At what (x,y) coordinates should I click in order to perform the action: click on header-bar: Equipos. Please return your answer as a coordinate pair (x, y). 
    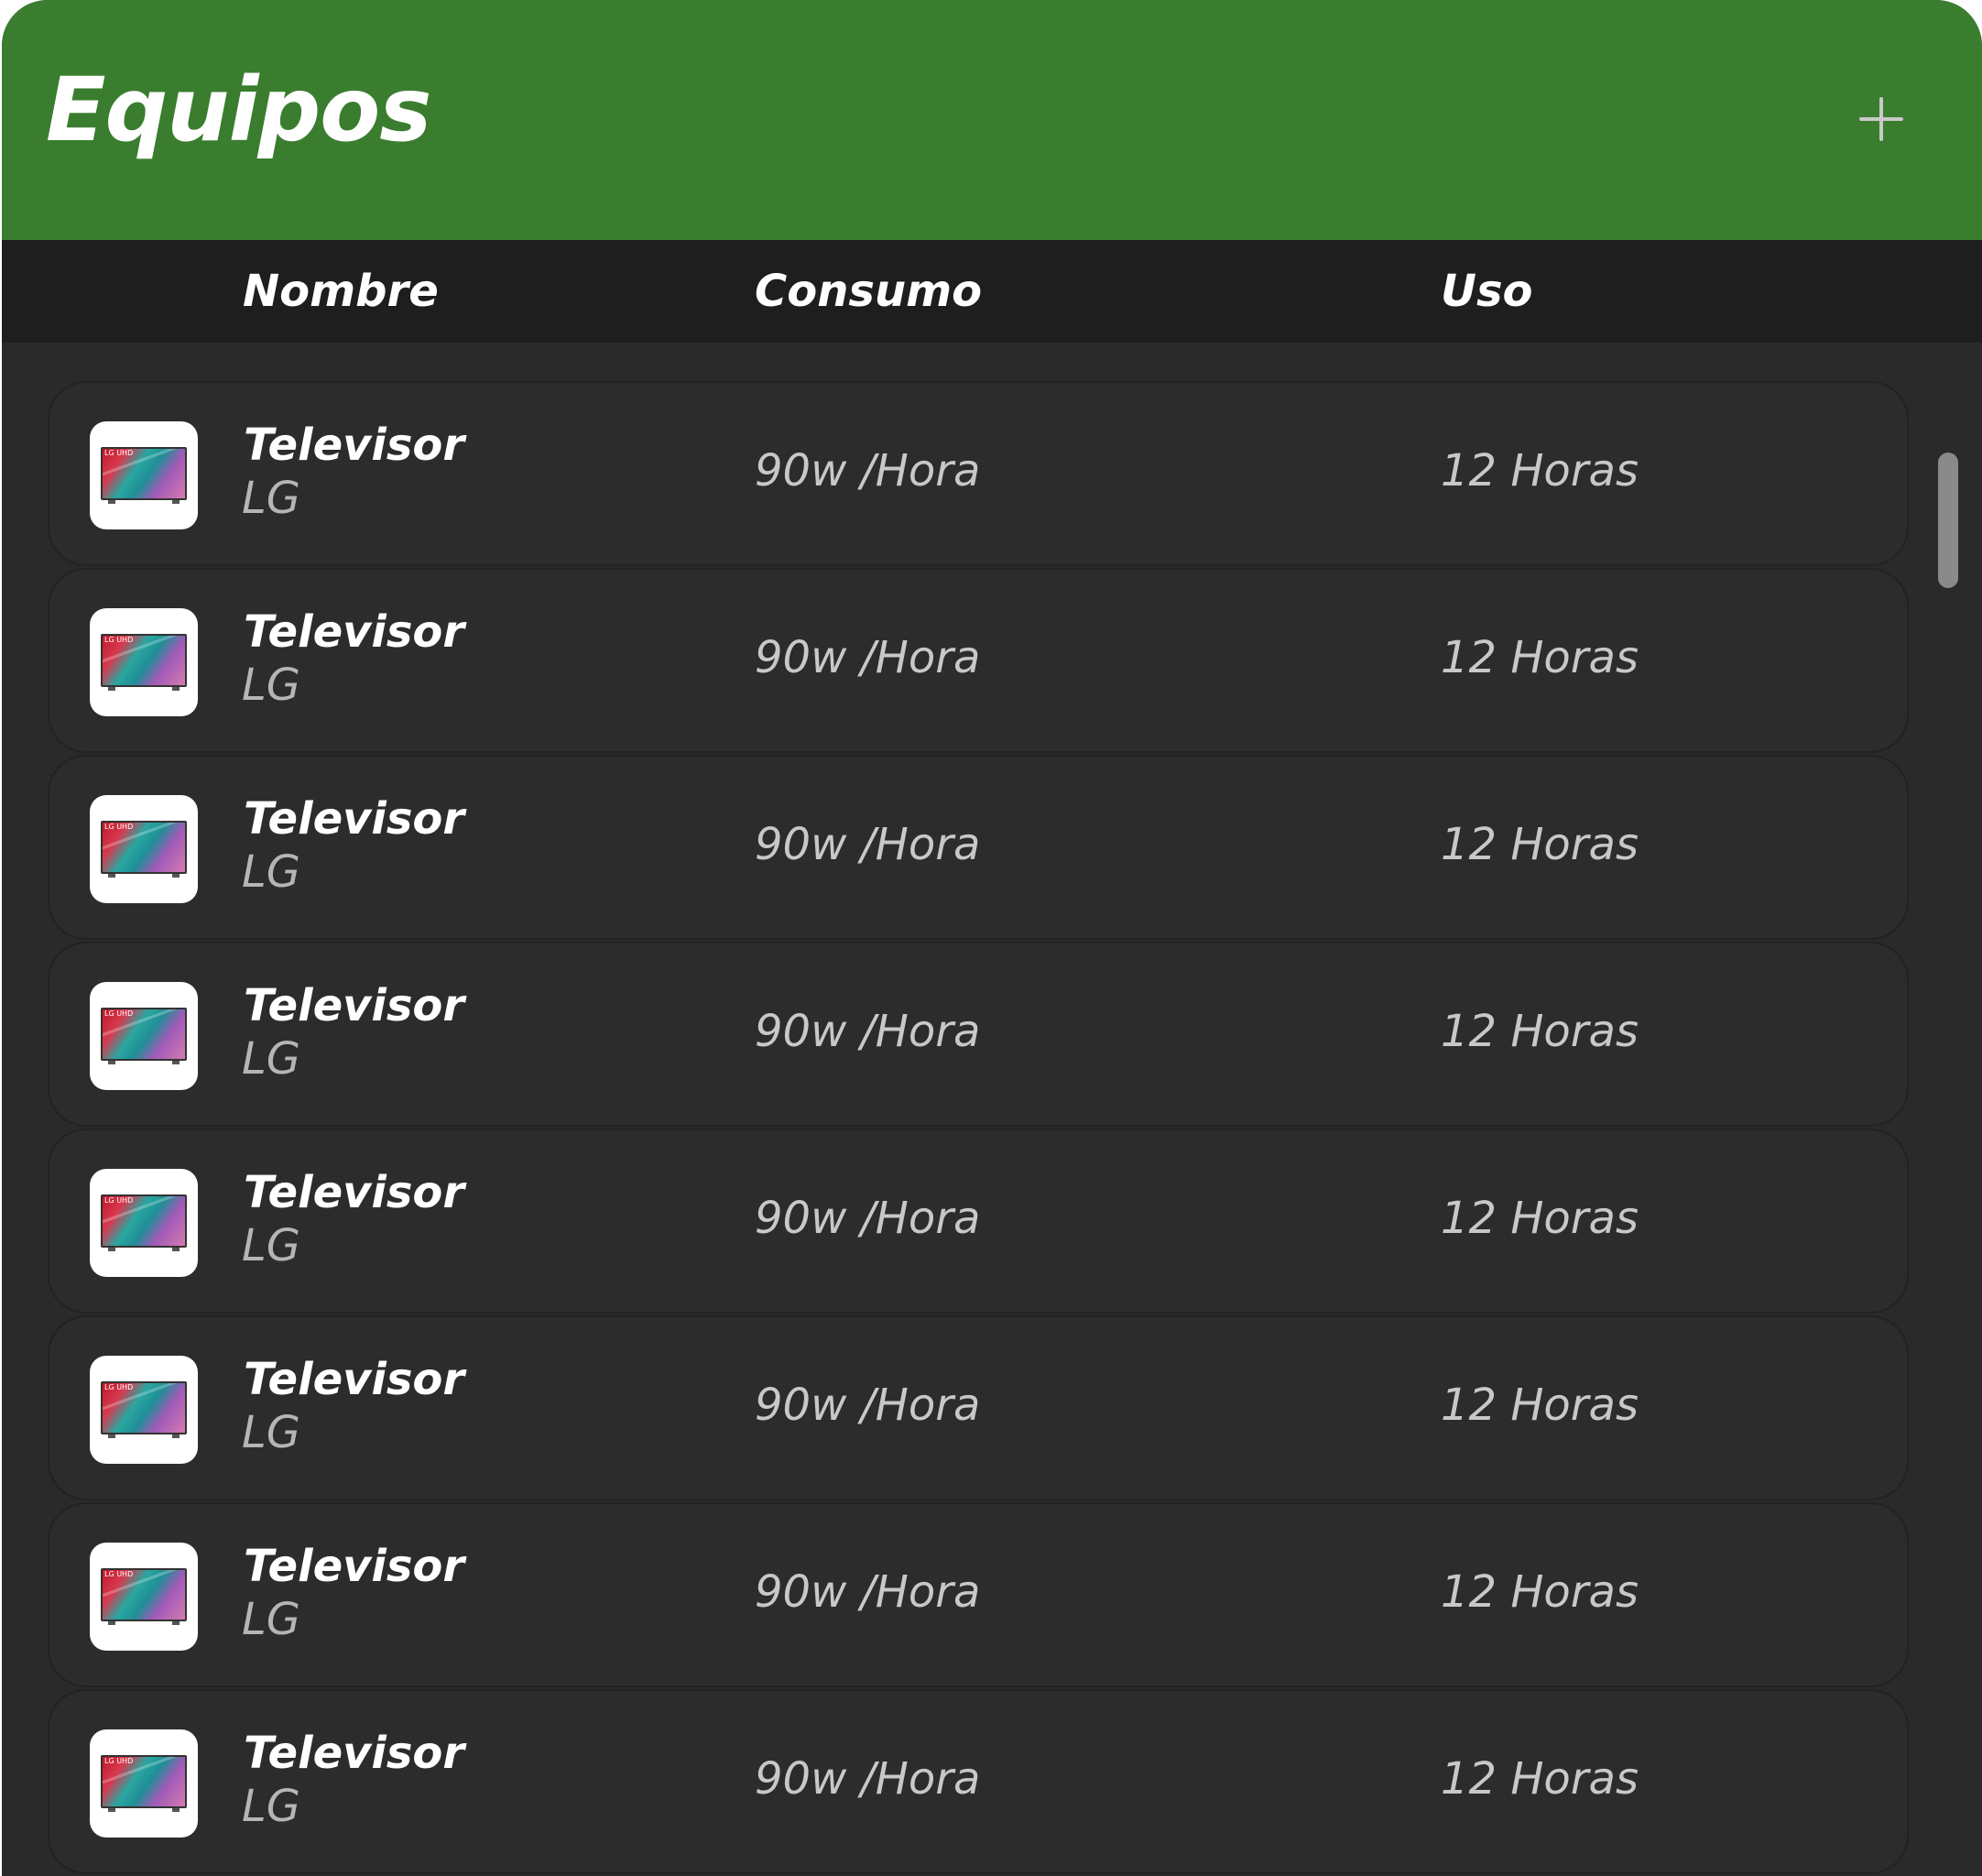
    Looking at the image, I should click on (992, 120).